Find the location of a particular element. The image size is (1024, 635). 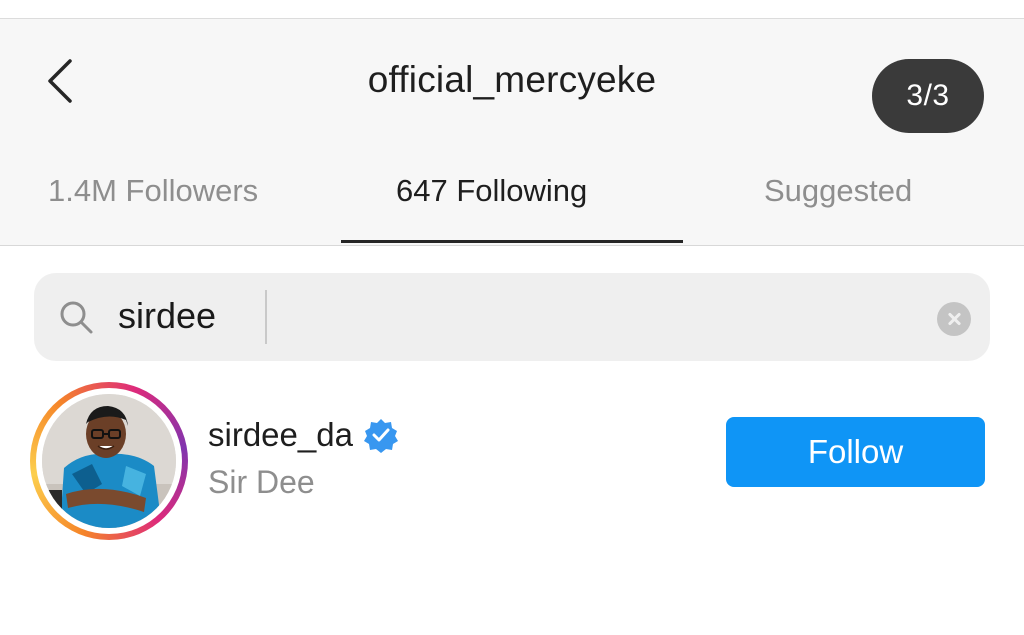

page-counter-badge: 3/3 is located at coordinates (928, 96).